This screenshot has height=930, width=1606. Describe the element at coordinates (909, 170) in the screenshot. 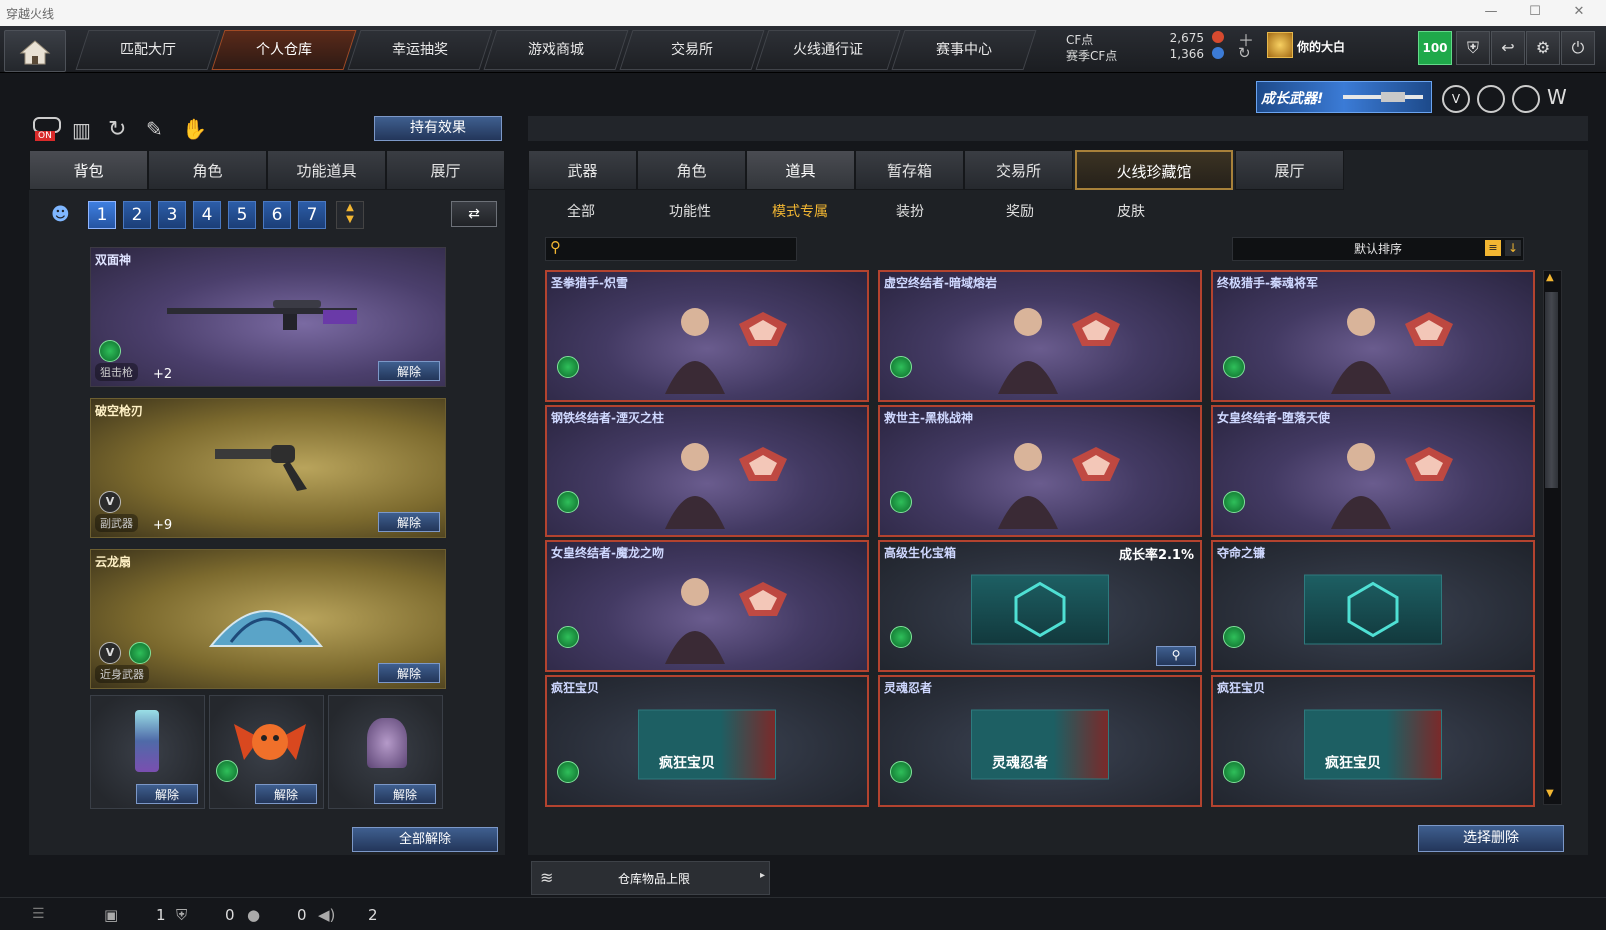

I see `right-tab-storage: 暂存箱` at that location.